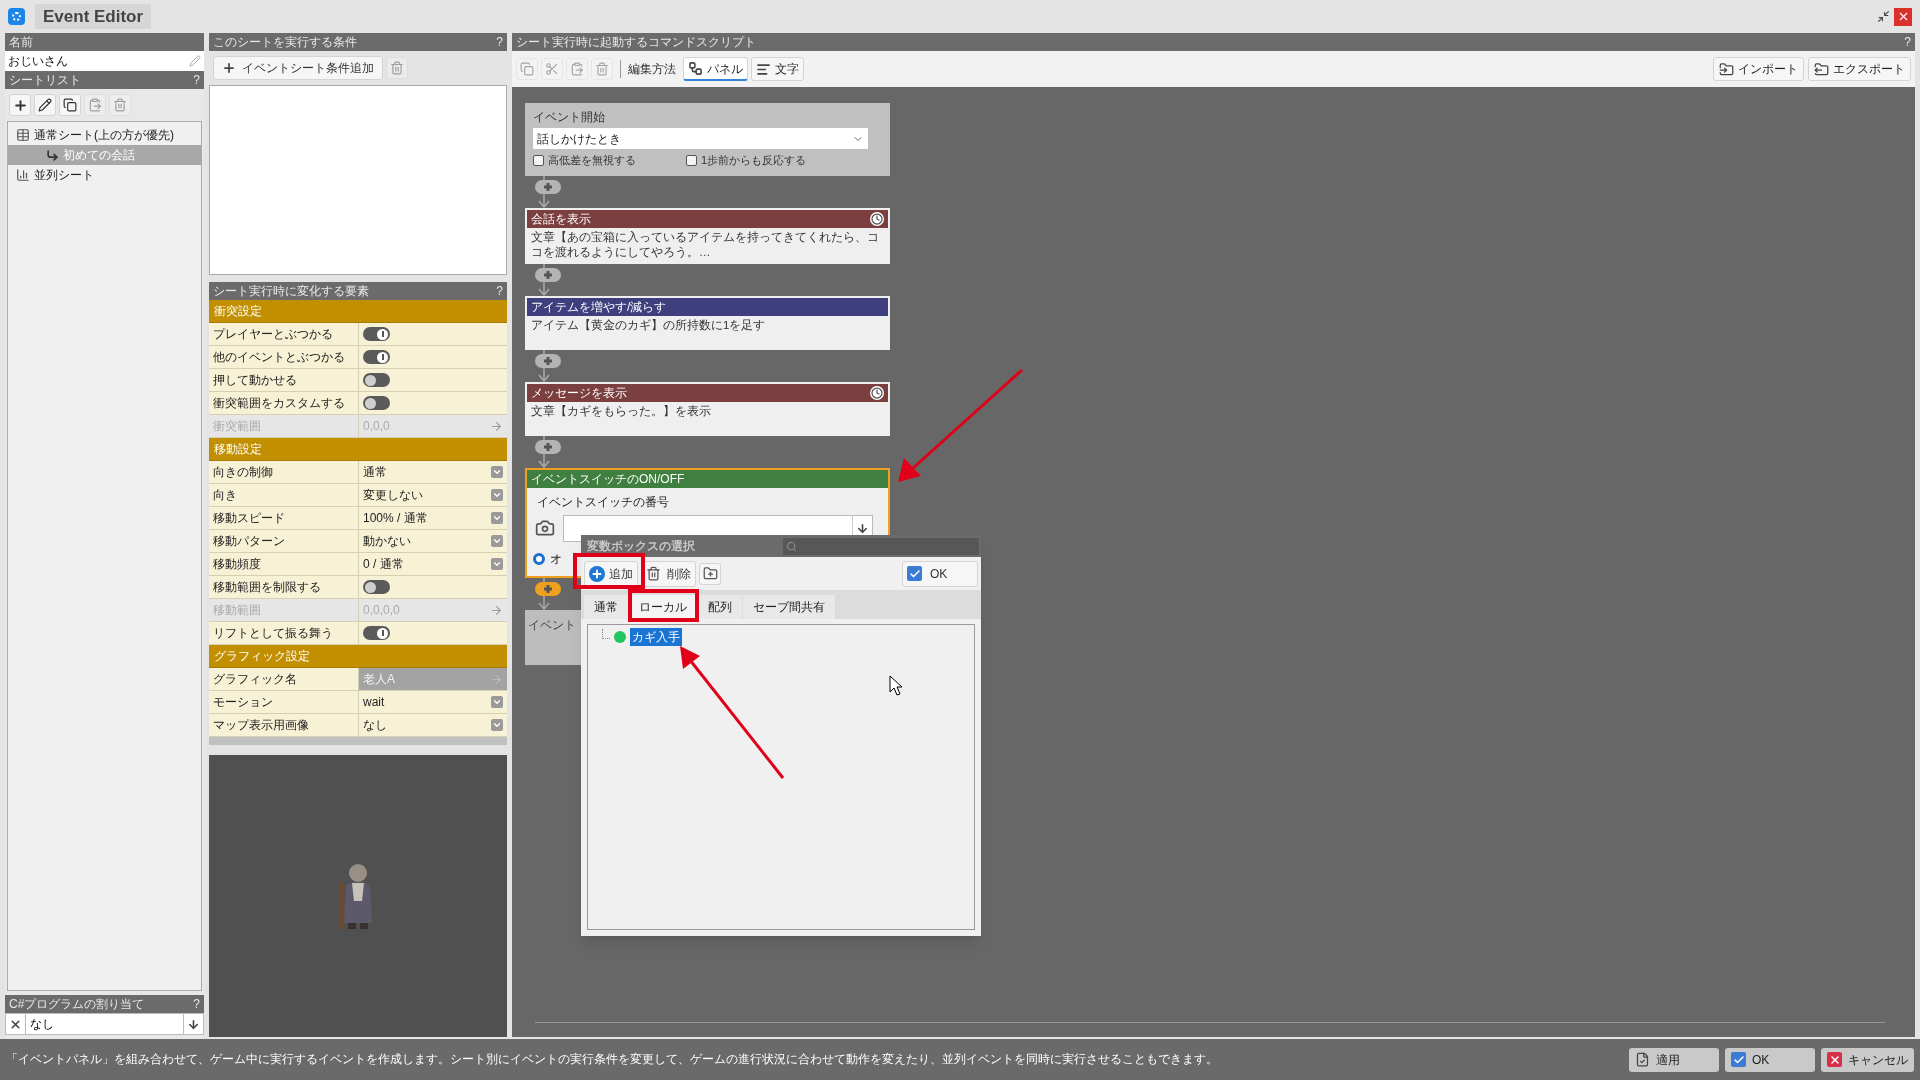 The width and height of the screenshot is (1920, 1080). What do you see at coordinates (700, 138) in the screenshot?
I see `trigger-select: 話しかけたとき` at bounding box center [700, 138].